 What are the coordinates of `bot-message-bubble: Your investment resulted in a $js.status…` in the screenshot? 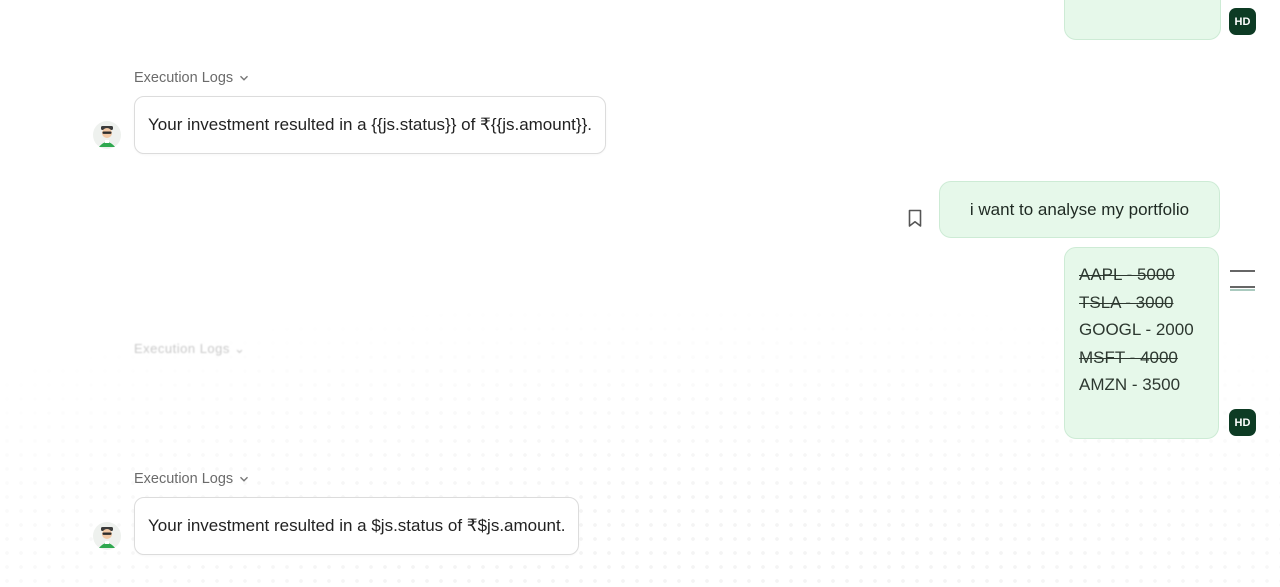 It's located at (357, 526).